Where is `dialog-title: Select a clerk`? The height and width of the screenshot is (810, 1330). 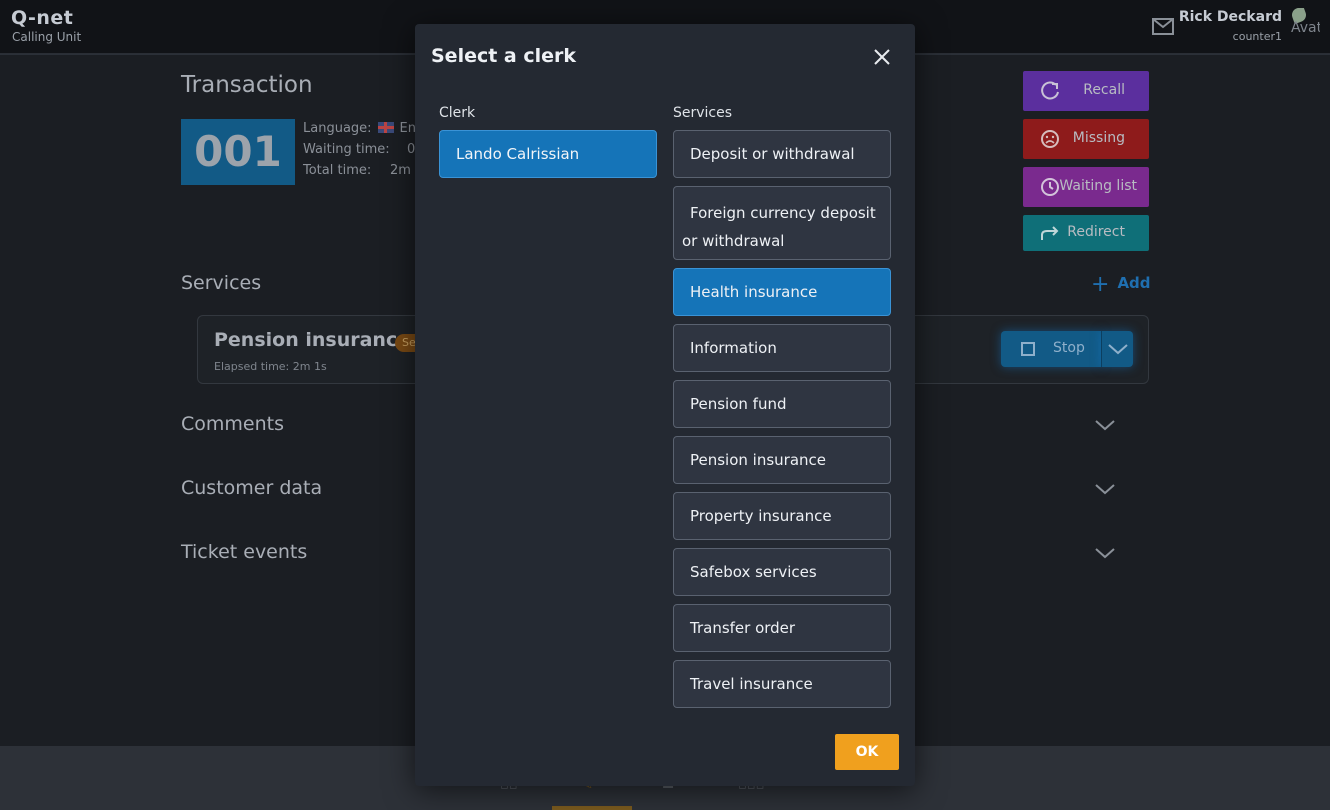 dialog-title: Select a clerk is located at coordinates (504, 56).